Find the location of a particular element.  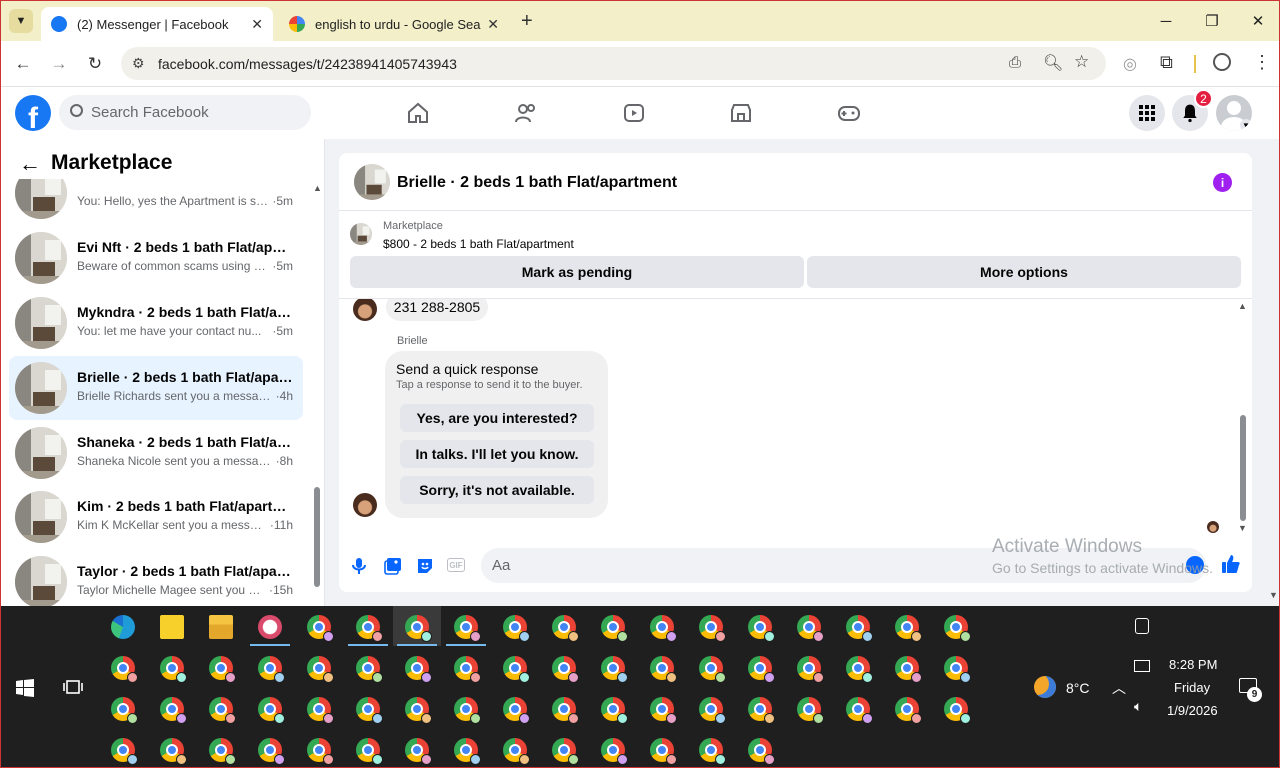

chat-scrollbar: ▲ ▼ is located at coordinates (1243, 418).